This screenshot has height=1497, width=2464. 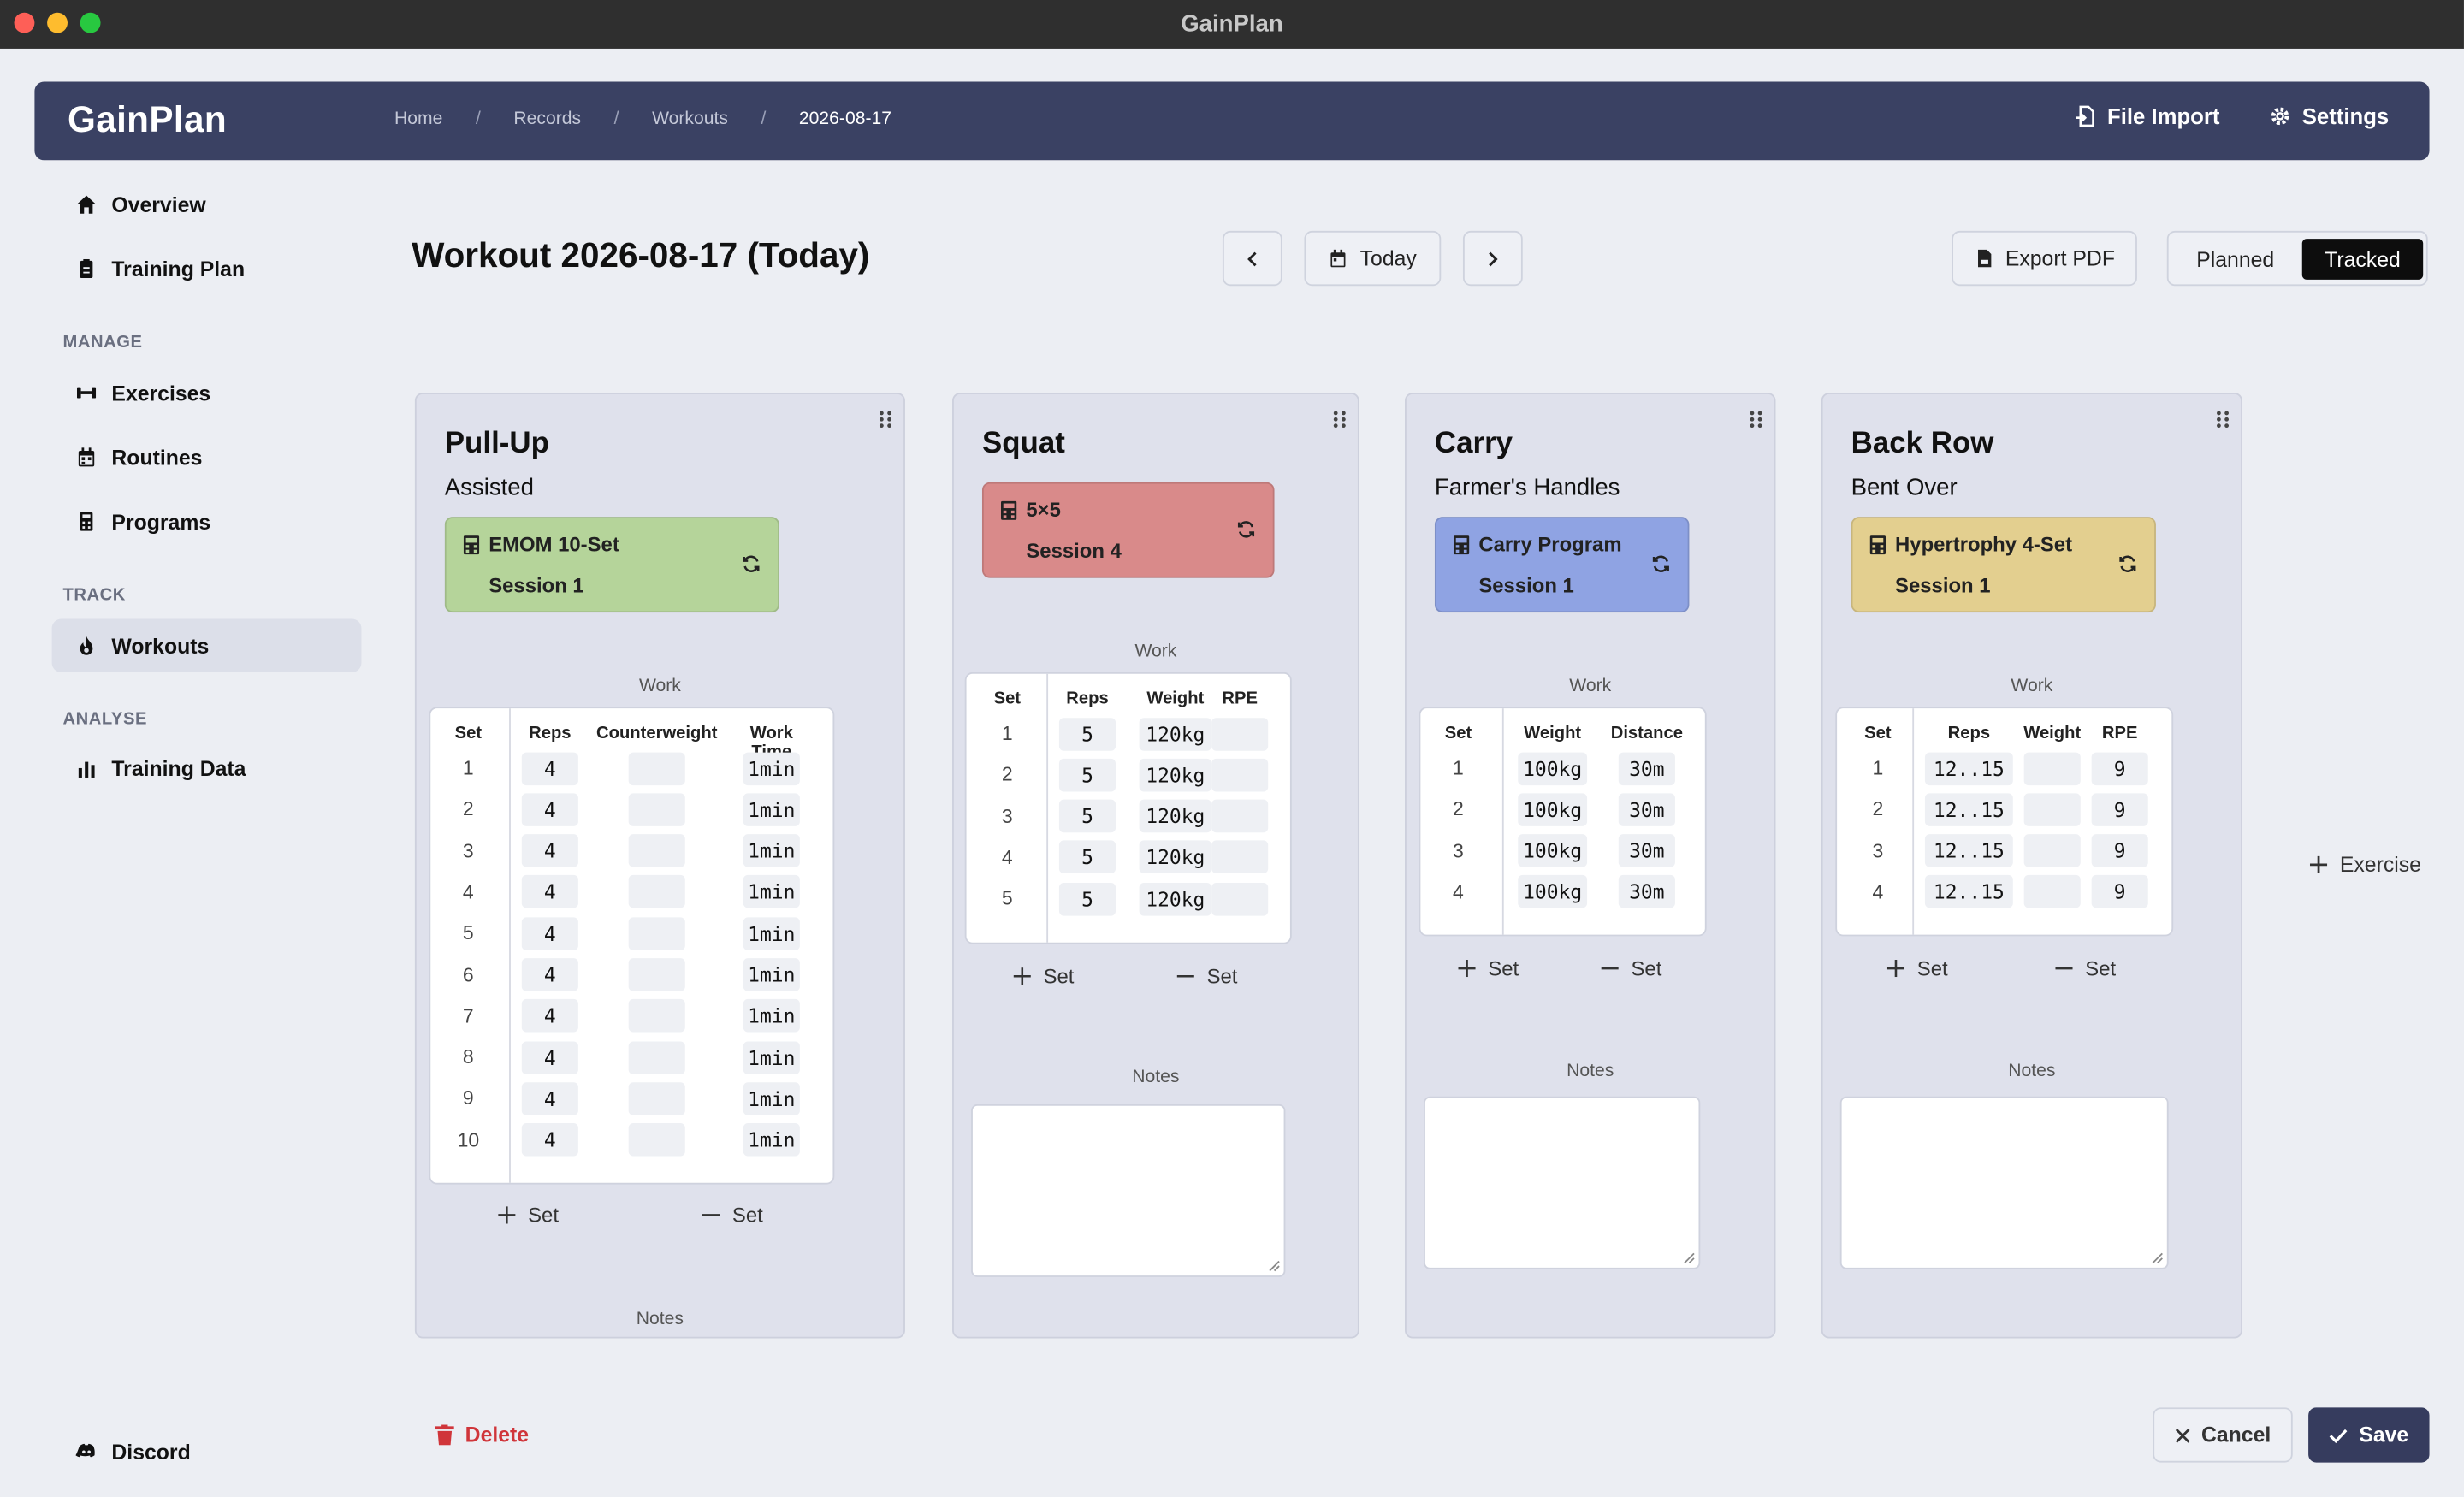 What do you see at coordinates (57, 22) in the screenshot?
I see `minimize-window-button` at bounding box center [57, 22].